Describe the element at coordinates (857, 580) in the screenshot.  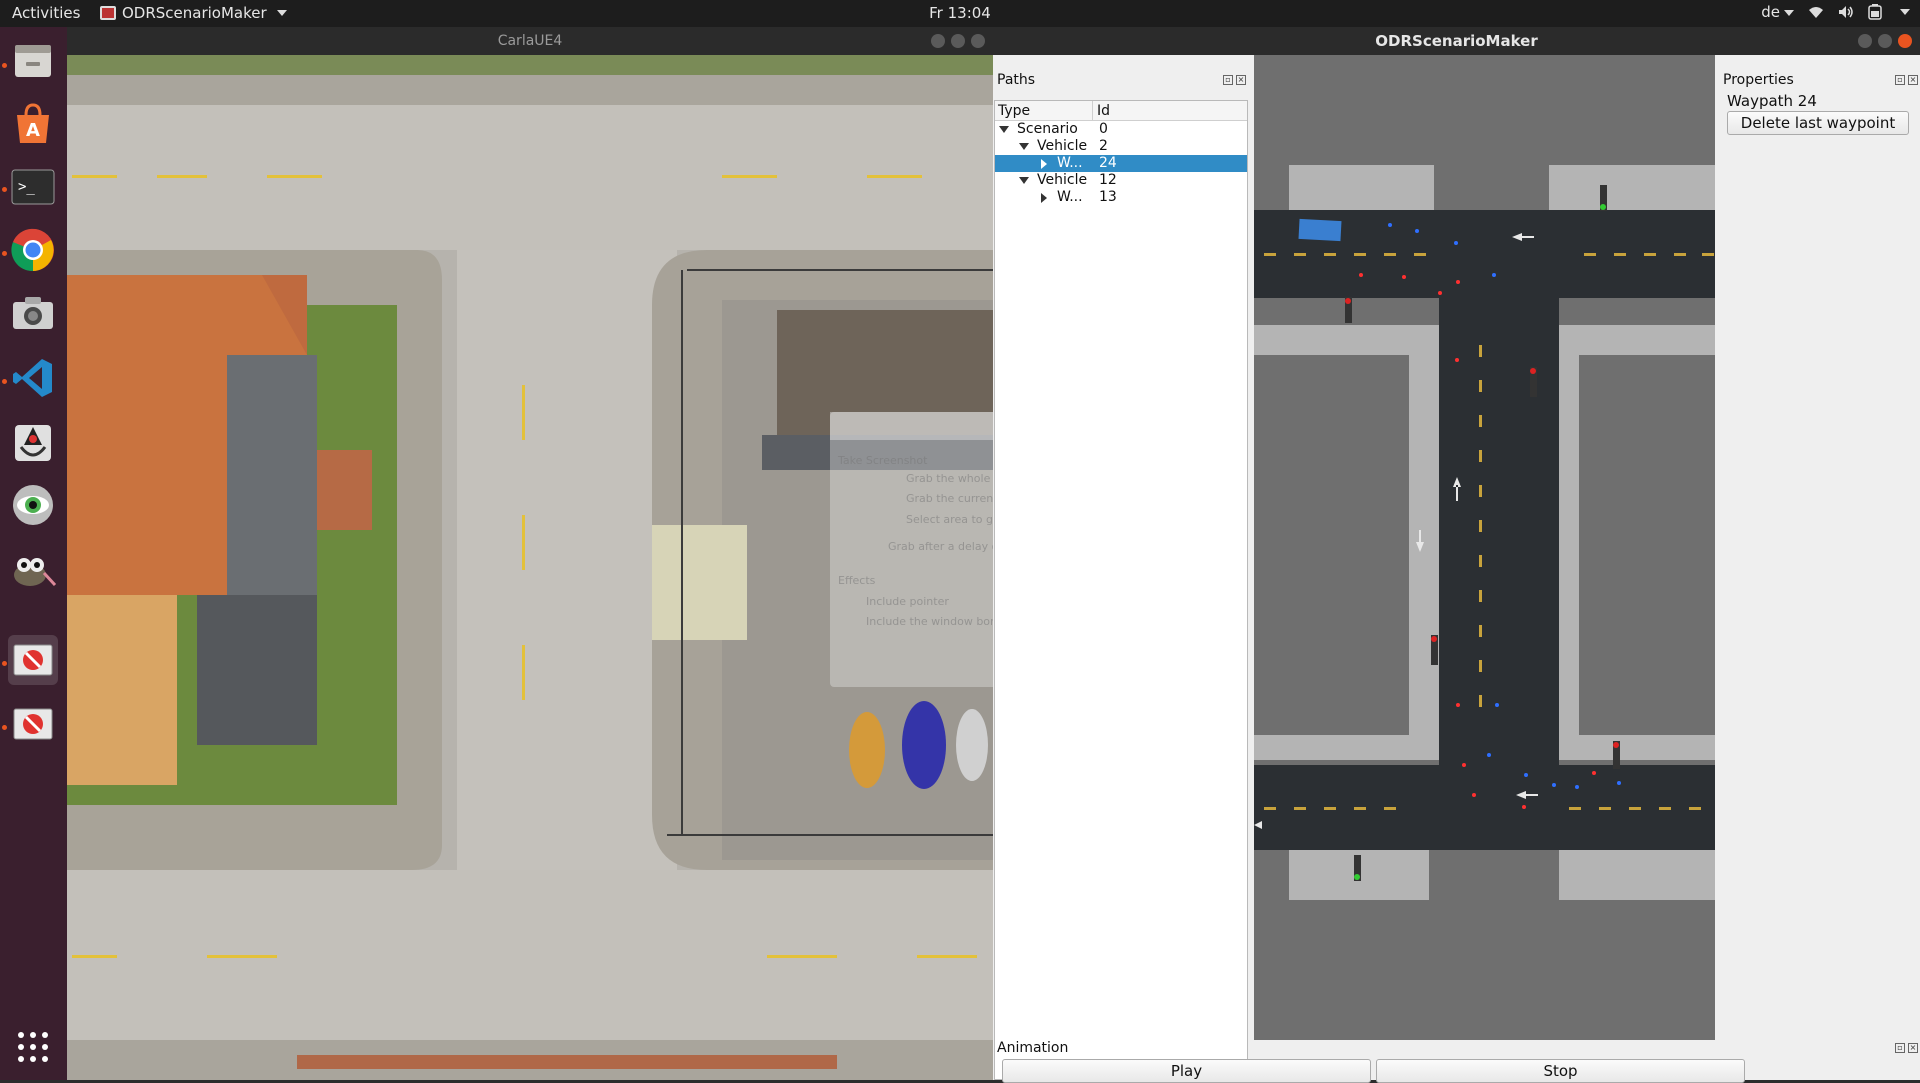
I see `effects-heading: Effects` at that location.